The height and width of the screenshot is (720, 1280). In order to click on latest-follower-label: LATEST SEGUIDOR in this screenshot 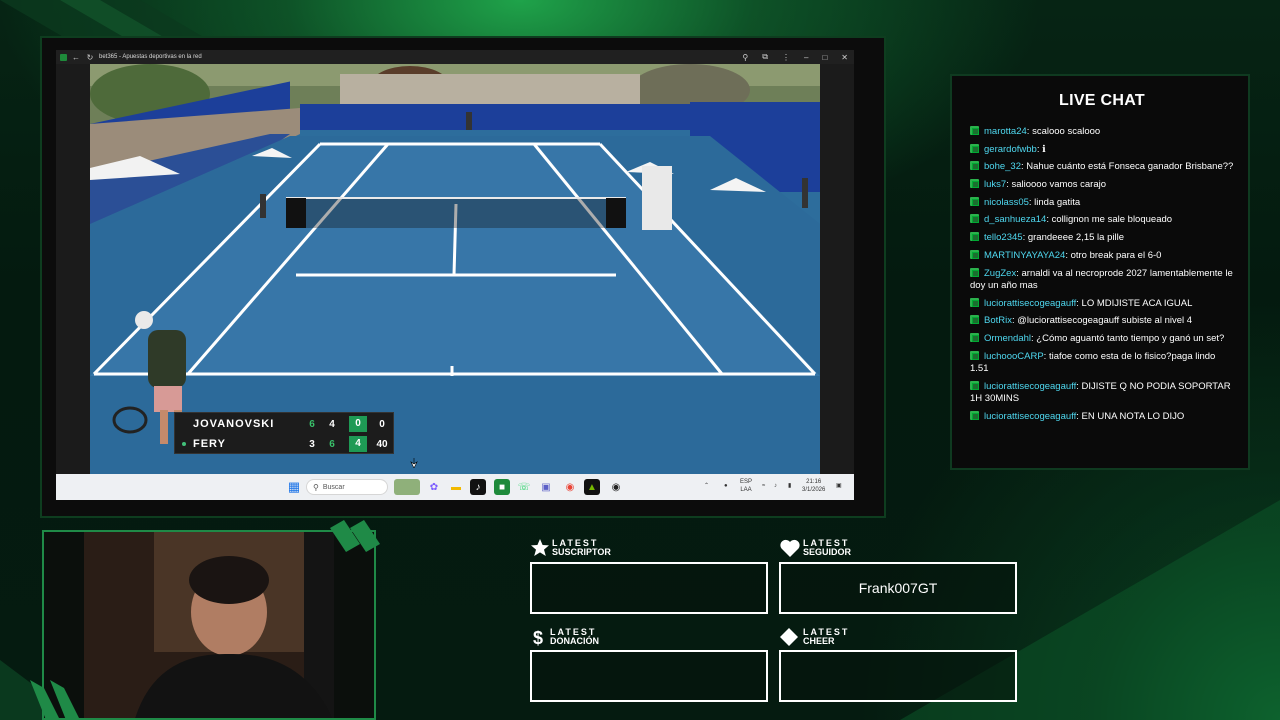, I will do `click(827, 548)`.